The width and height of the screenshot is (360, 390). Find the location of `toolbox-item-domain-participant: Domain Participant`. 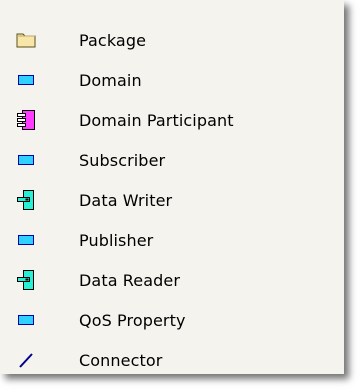

toolbox-item-domain-participant: Domain Participant is located at coordinates (172, 120).